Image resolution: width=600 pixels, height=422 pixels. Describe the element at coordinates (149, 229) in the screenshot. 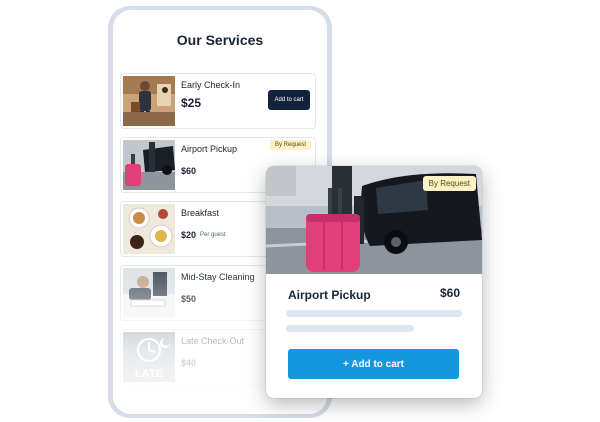

I see `breakfast-thumbnail` at that location.